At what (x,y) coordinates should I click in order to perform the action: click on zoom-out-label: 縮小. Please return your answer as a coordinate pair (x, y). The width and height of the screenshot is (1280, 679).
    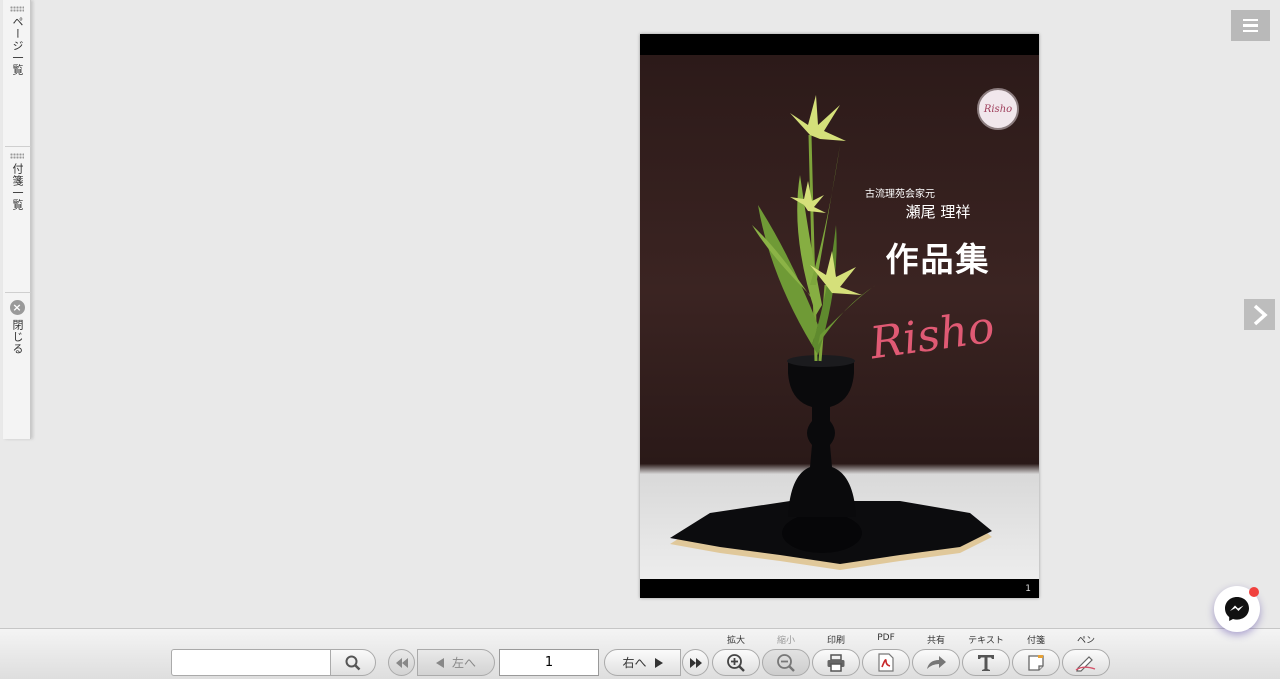
    Looking at the image, I should click on (785, 641).